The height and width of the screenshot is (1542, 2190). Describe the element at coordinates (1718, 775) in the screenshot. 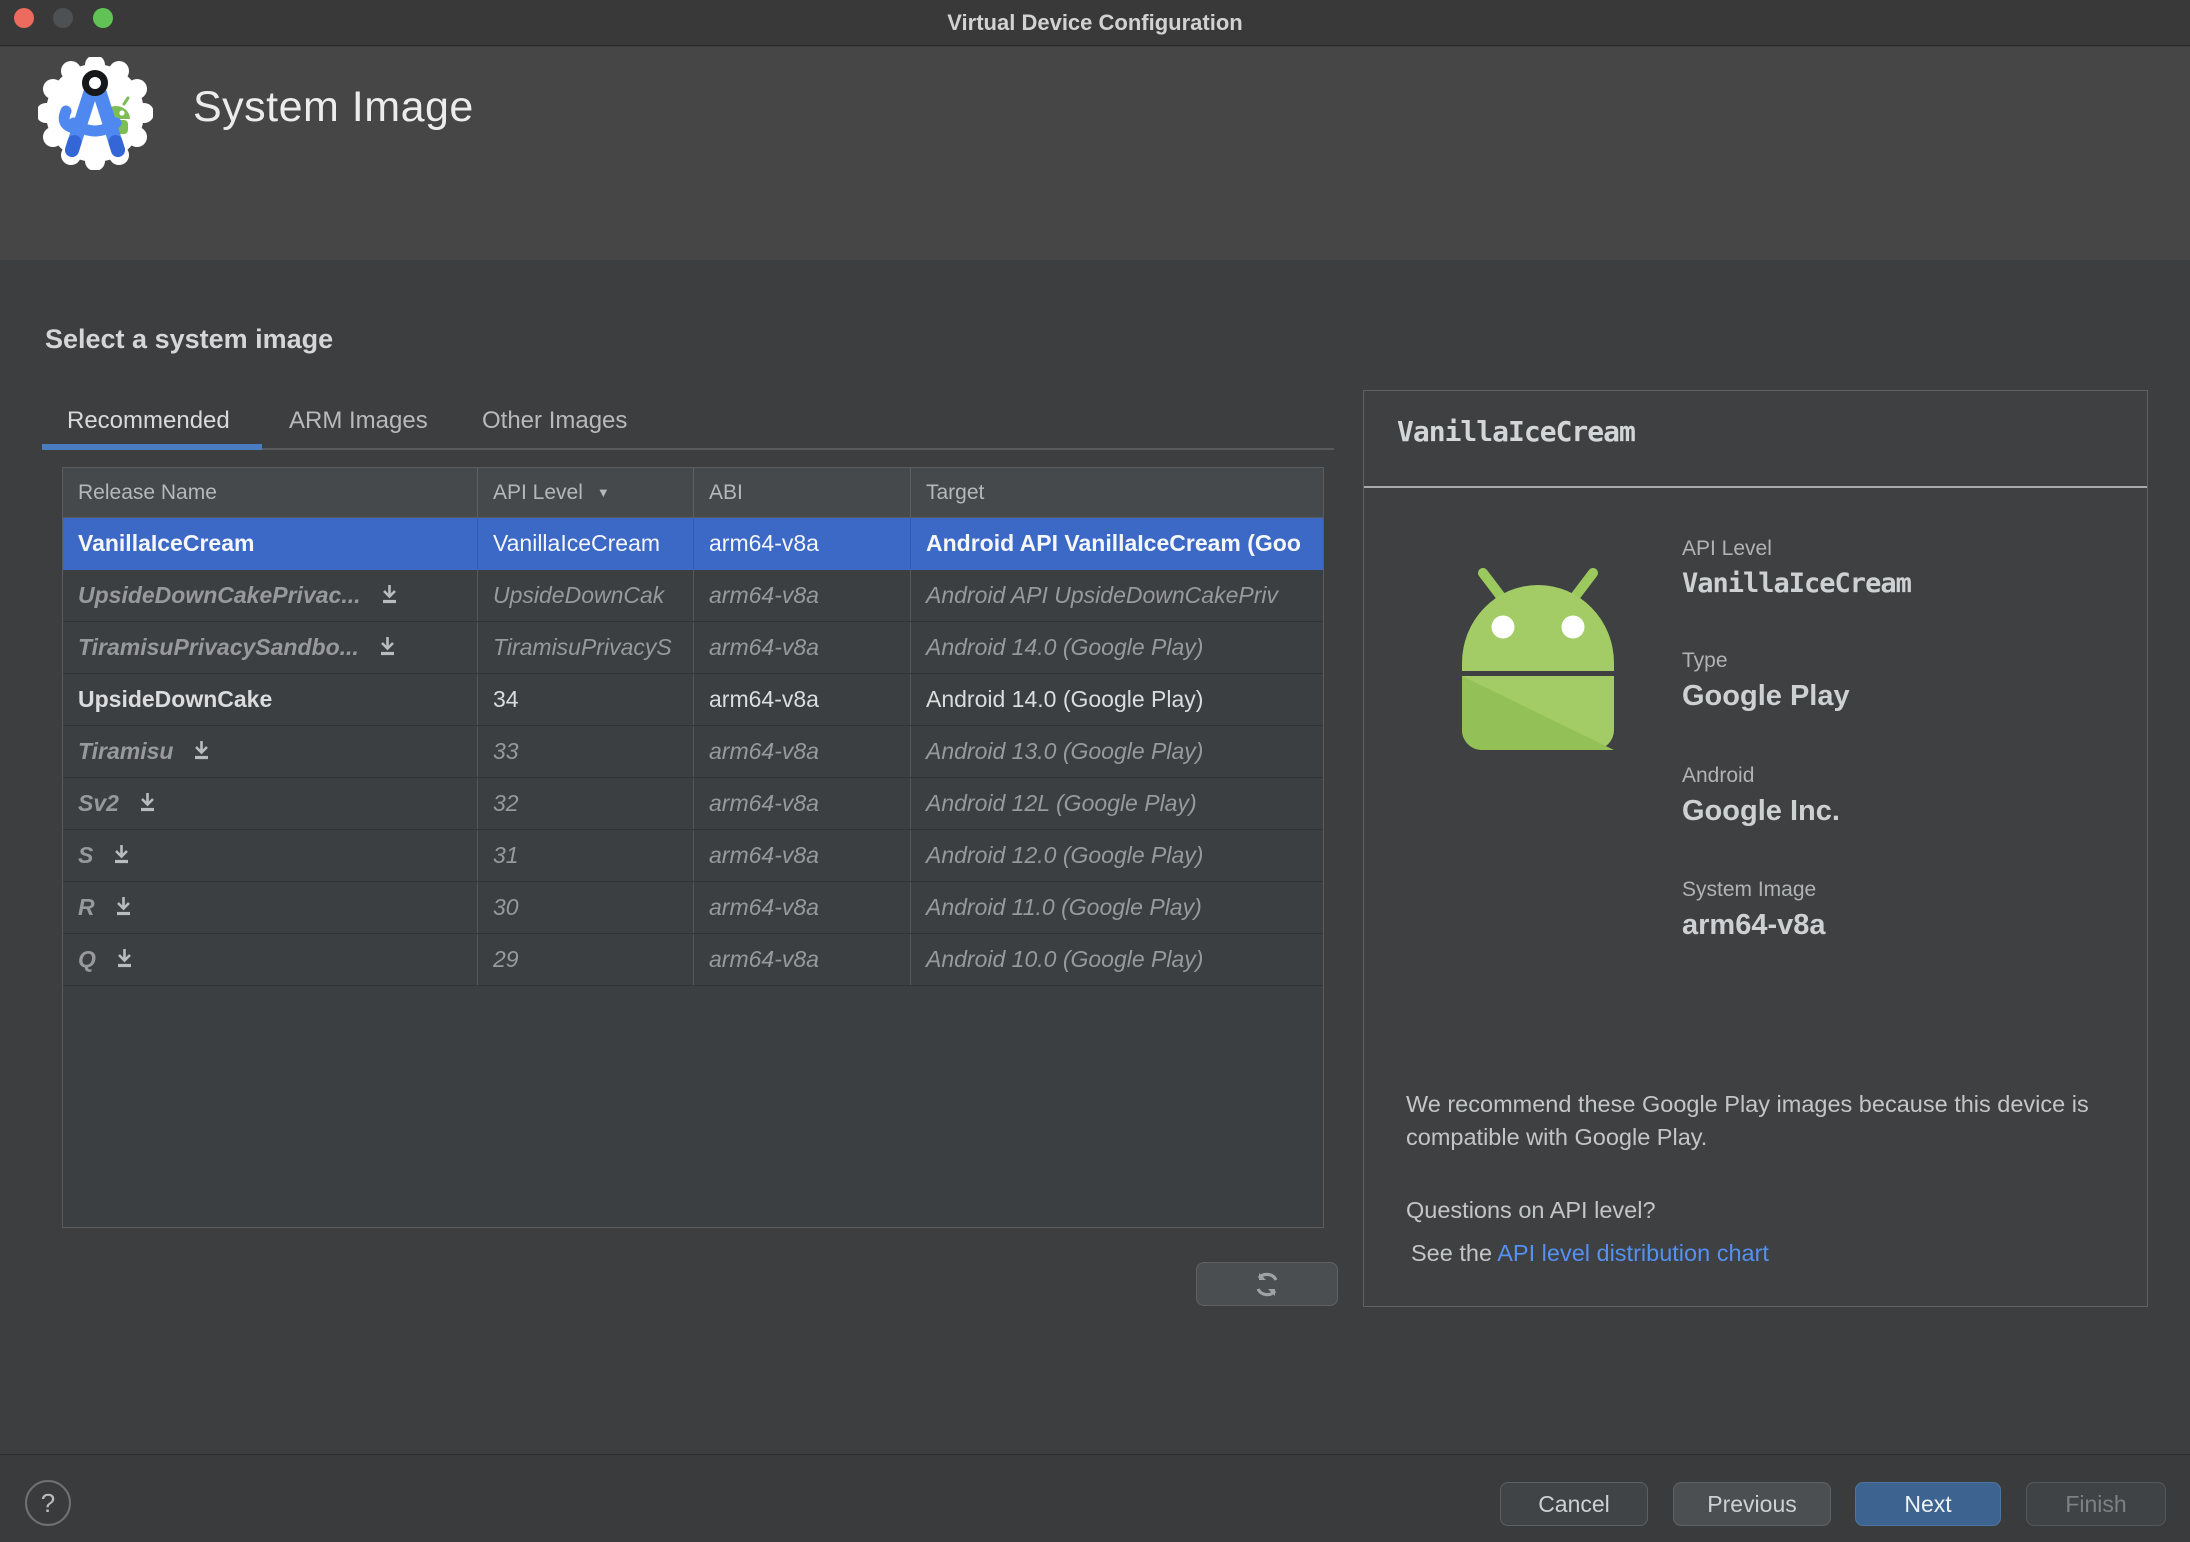

I see `vendor-label: Android` at that location.